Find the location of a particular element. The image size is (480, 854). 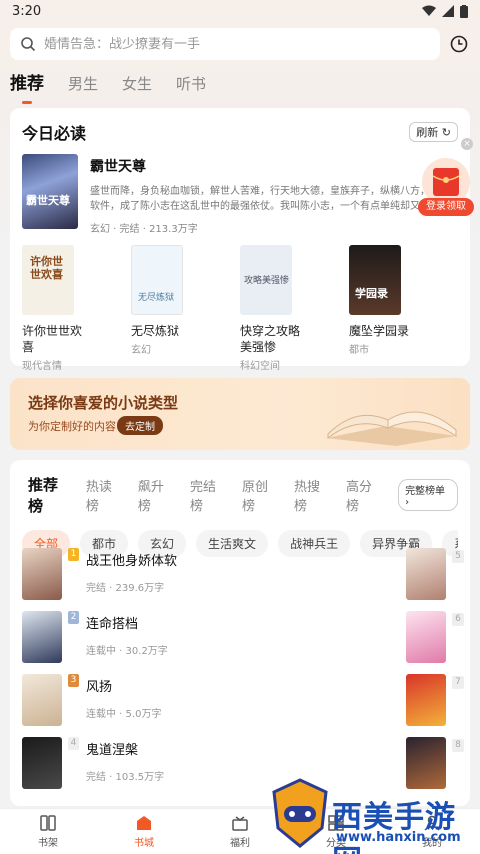

history-button is located at coordinates (459, 44).